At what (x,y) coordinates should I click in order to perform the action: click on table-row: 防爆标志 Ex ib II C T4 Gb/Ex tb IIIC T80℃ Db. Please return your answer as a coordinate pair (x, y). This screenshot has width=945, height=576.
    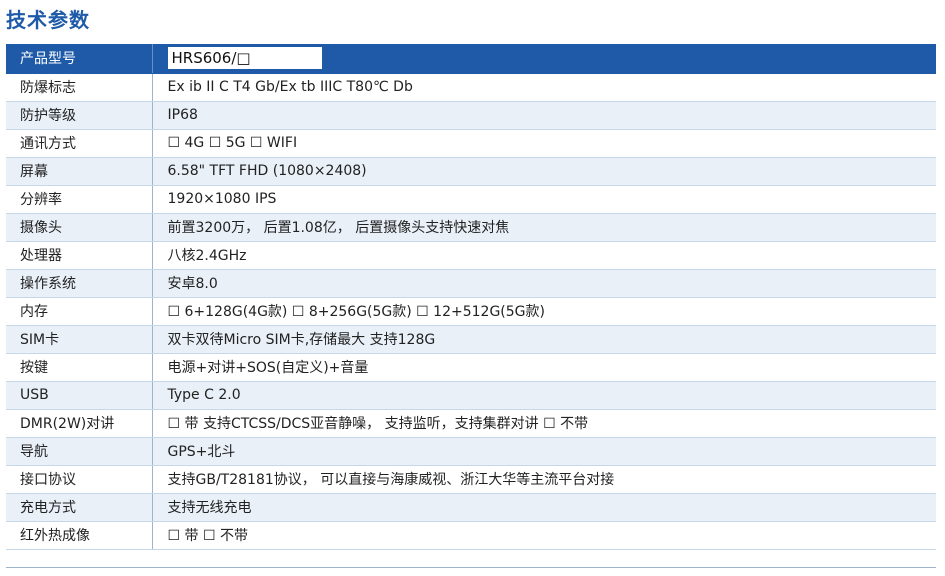
    Looking at the image, I should click on (471, 87).